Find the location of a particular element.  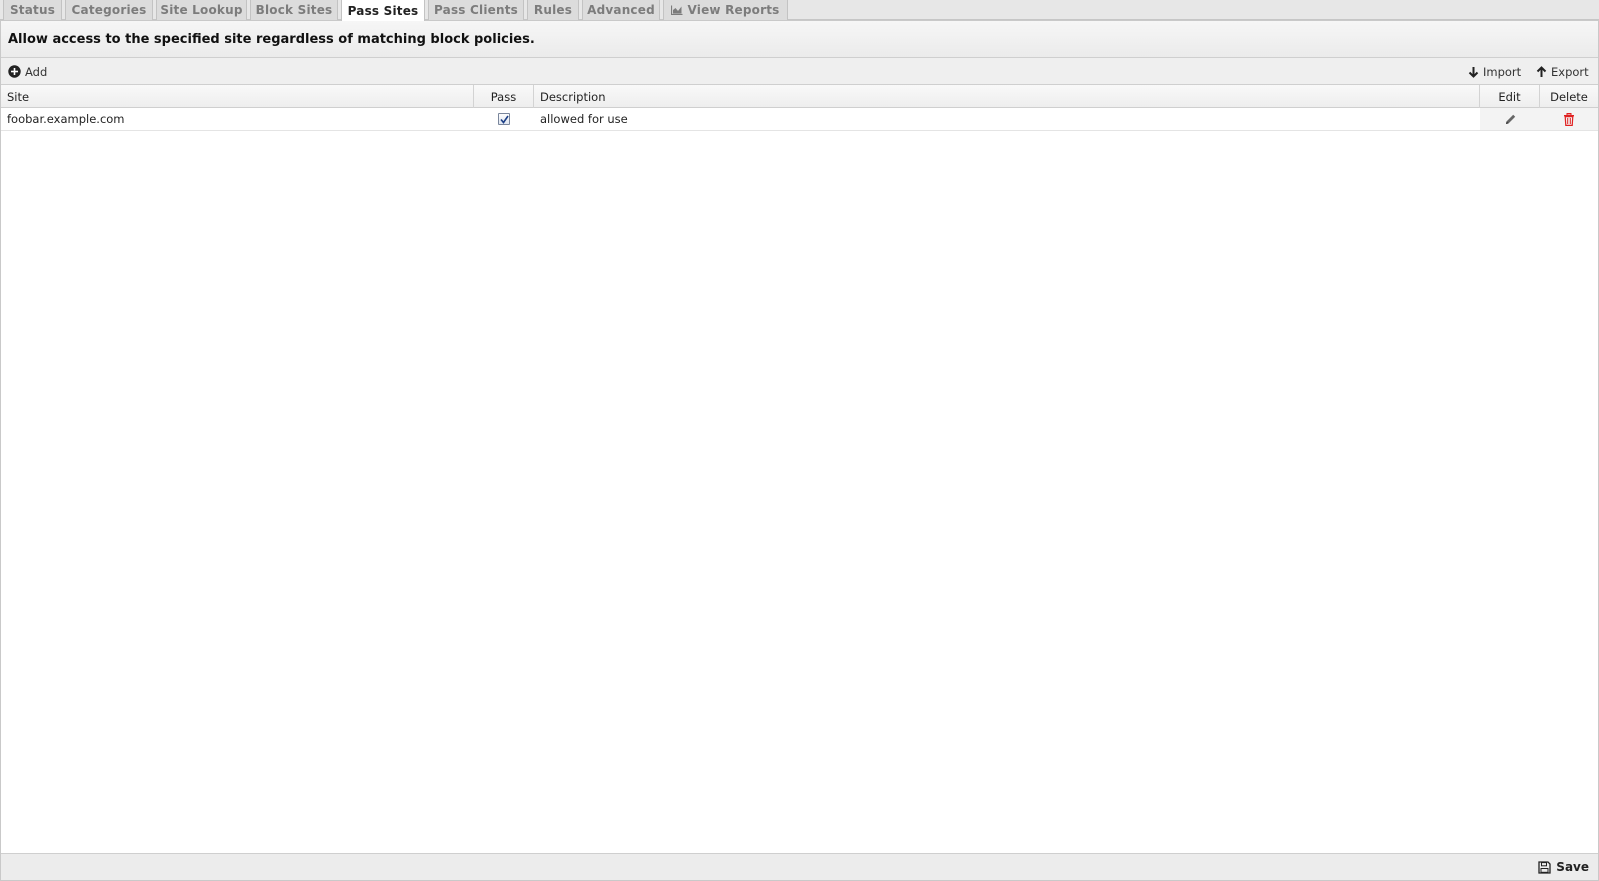

trash-icon is located at coordinates (1569, 119).